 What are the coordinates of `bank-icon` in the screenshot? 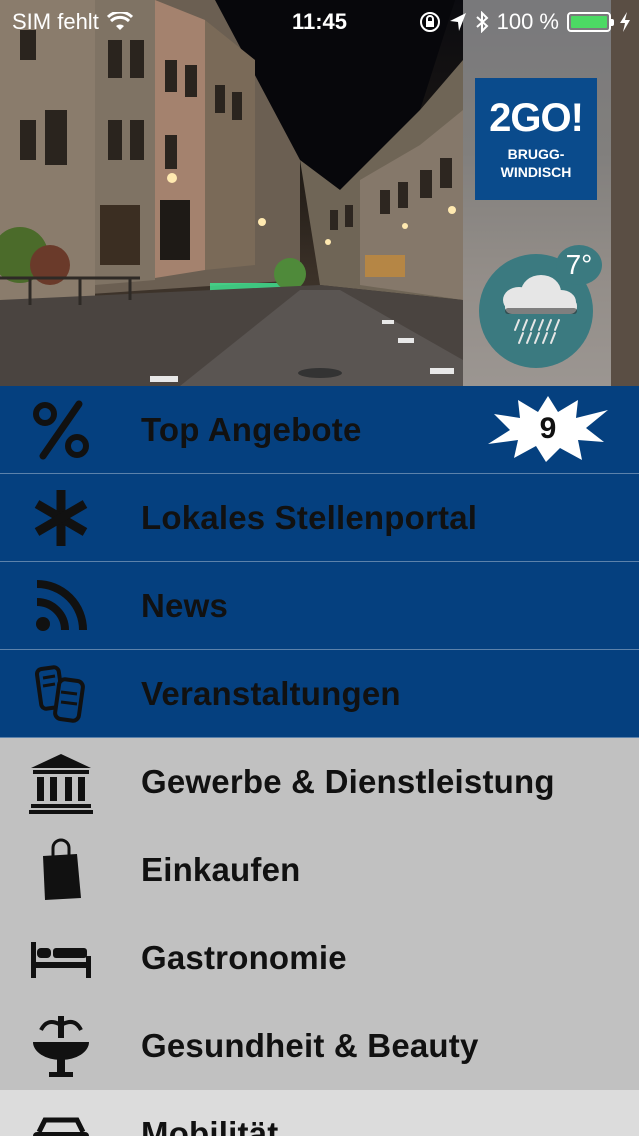 It's located at (61, 782).